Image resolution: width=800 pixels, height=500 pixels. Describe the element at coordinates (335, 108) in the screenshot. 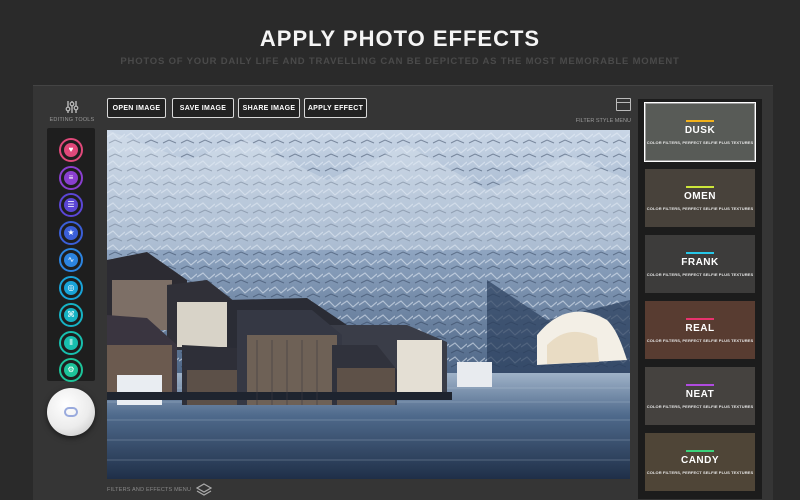

I see `apply-effect-button: APPLY EFFECT` at that location.